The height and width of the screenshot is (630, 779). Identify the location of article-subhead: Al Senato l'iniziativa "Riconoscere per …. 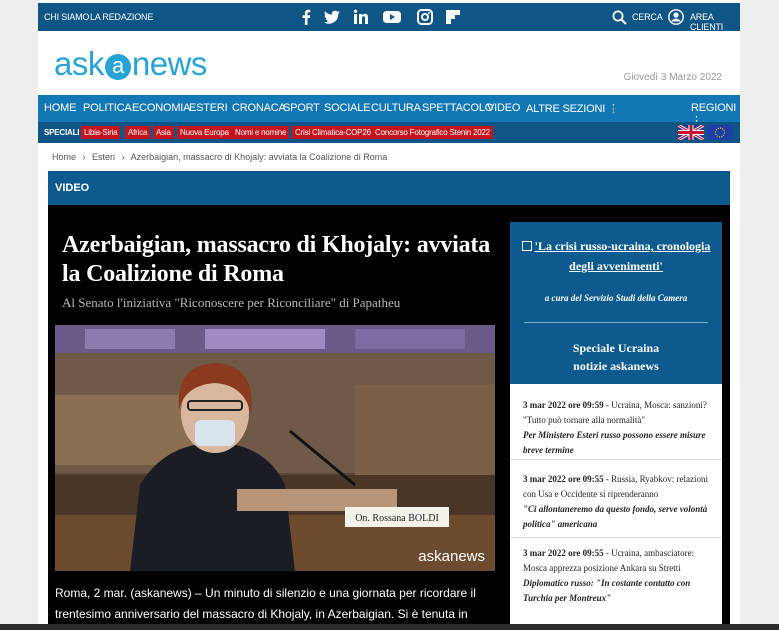
(231, 302).